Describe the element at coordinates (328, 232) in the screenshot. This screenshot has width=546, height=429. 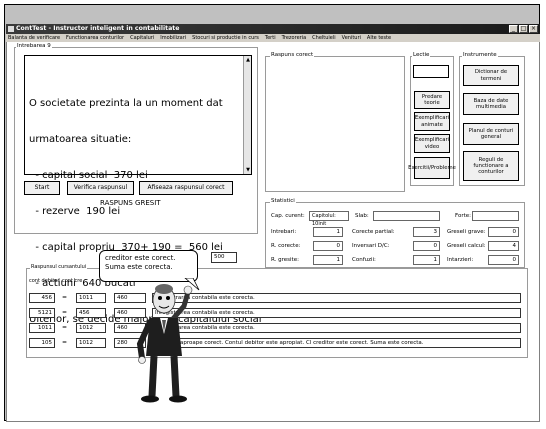
I see `intrebari-value: 1` at that location.